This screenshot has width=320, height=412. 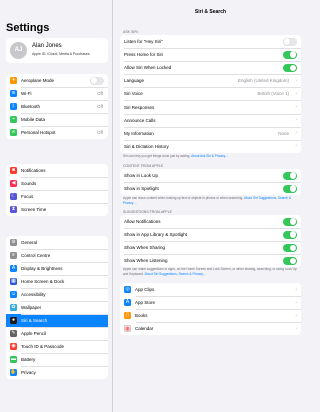 I want to click on setting-row-siri-voice: Siri Voice British (Voice 1) ›, so click(x=210, y=93).